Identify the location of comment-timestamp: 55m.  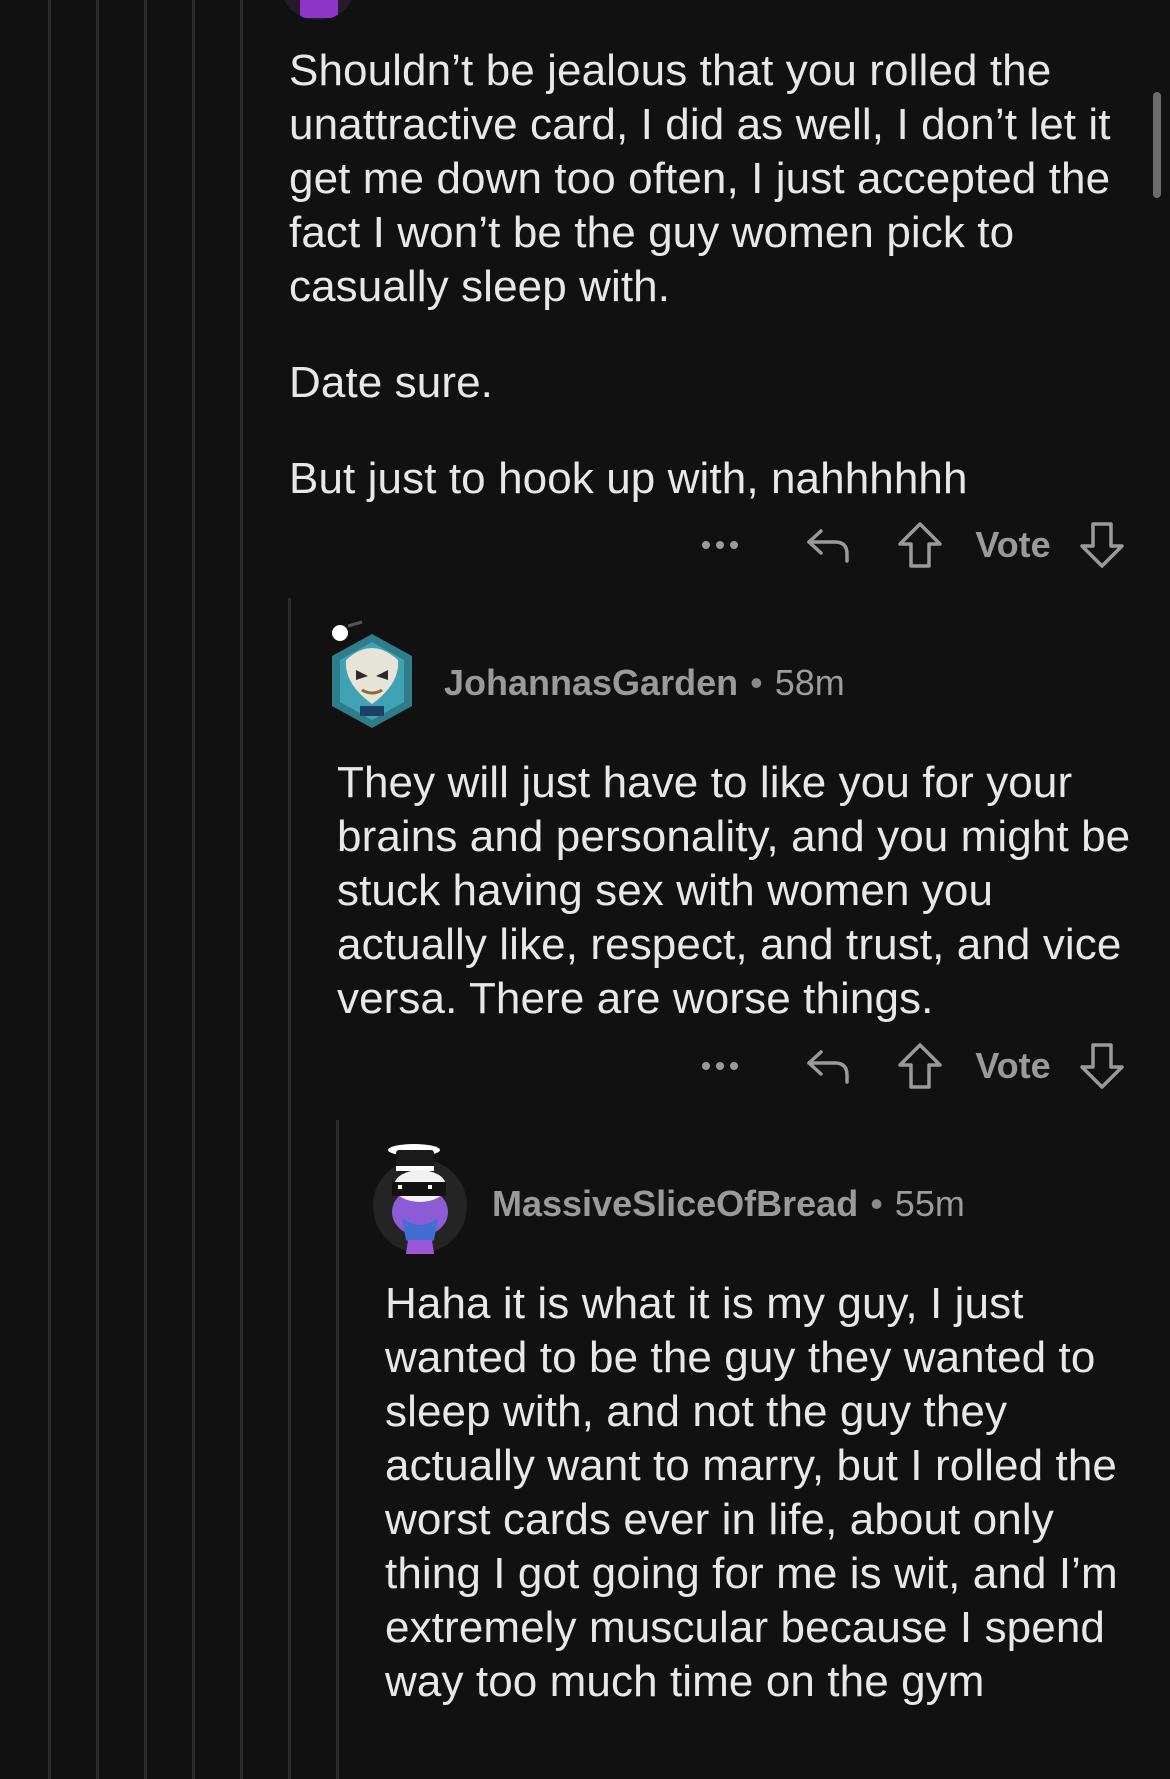
(929, 1203).